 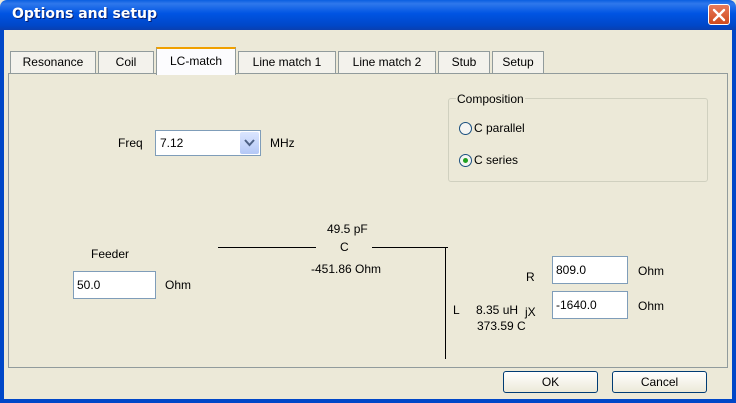 What do you see at coordinates (287, 62) in the screenshot?
I see `tab-line-match-1: Line match 1` at bounding box center [287, 62].